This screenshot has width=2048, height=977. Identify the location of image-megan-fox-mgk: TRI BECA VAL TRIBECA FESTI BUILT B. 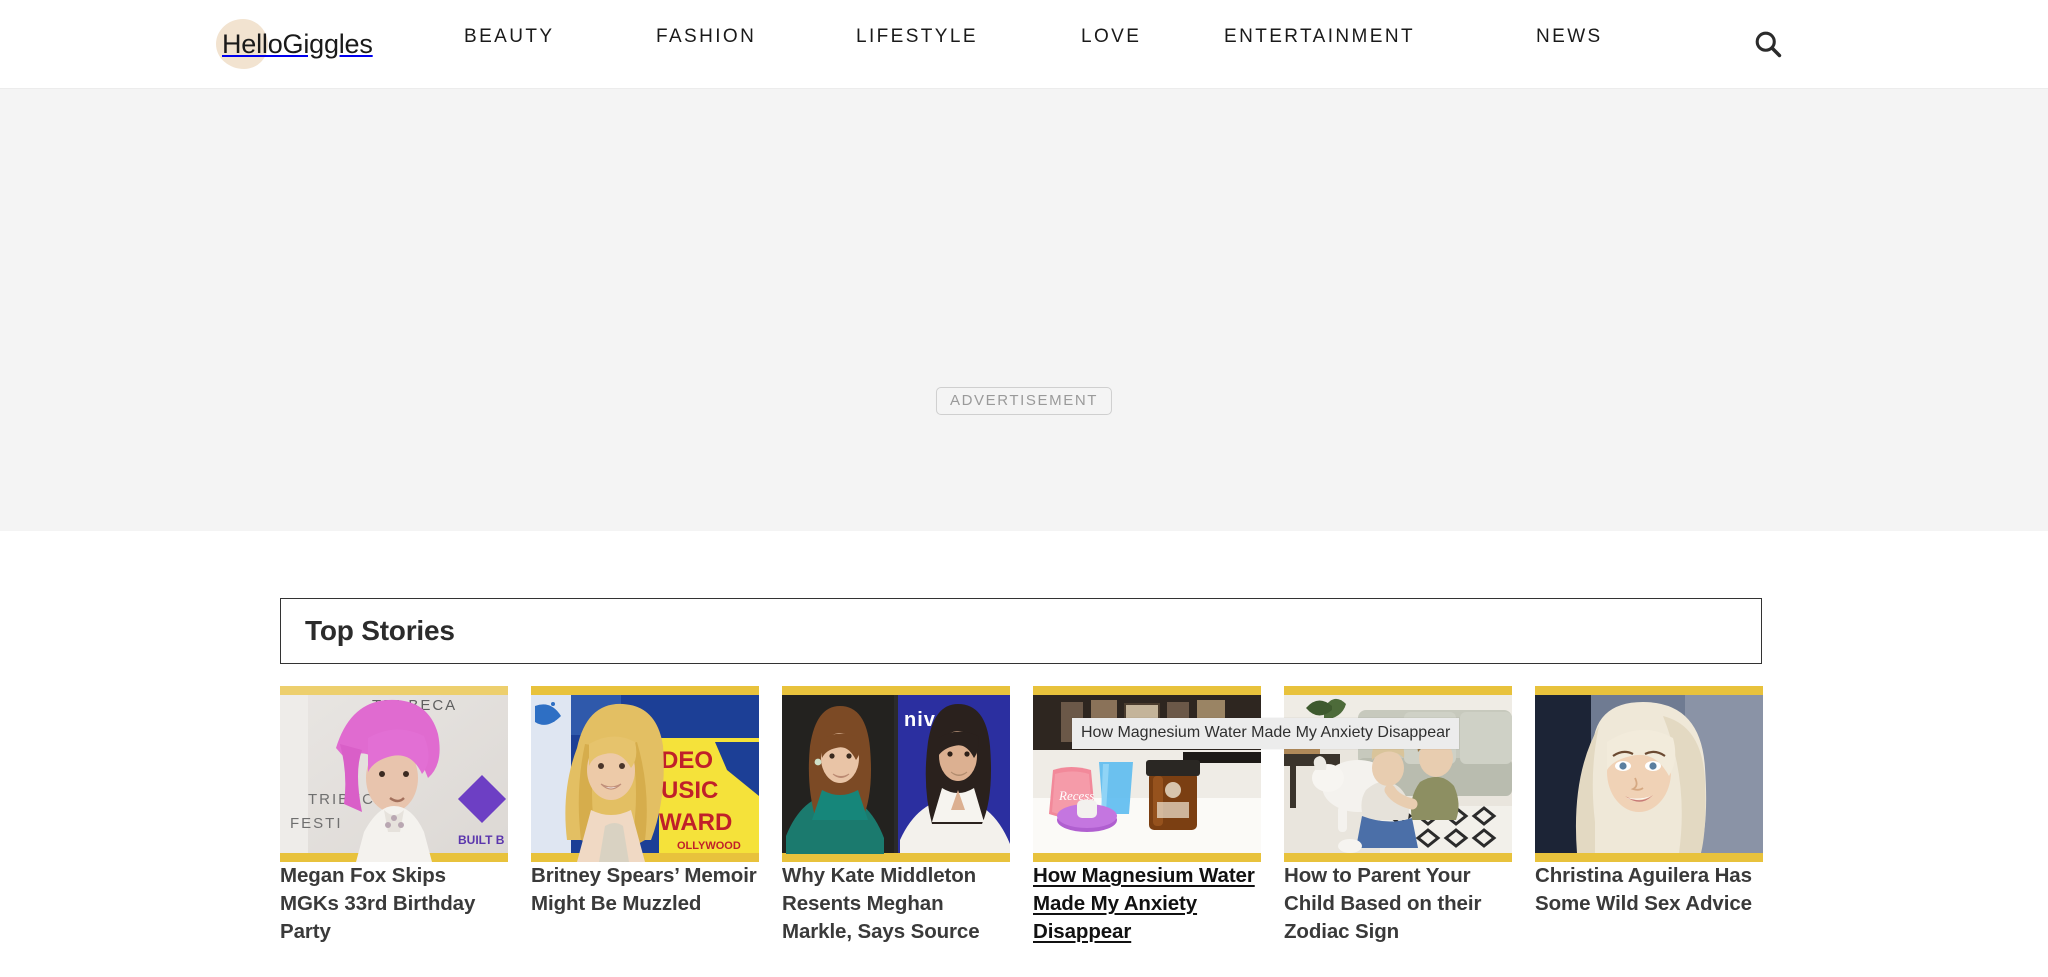
(394, 774).